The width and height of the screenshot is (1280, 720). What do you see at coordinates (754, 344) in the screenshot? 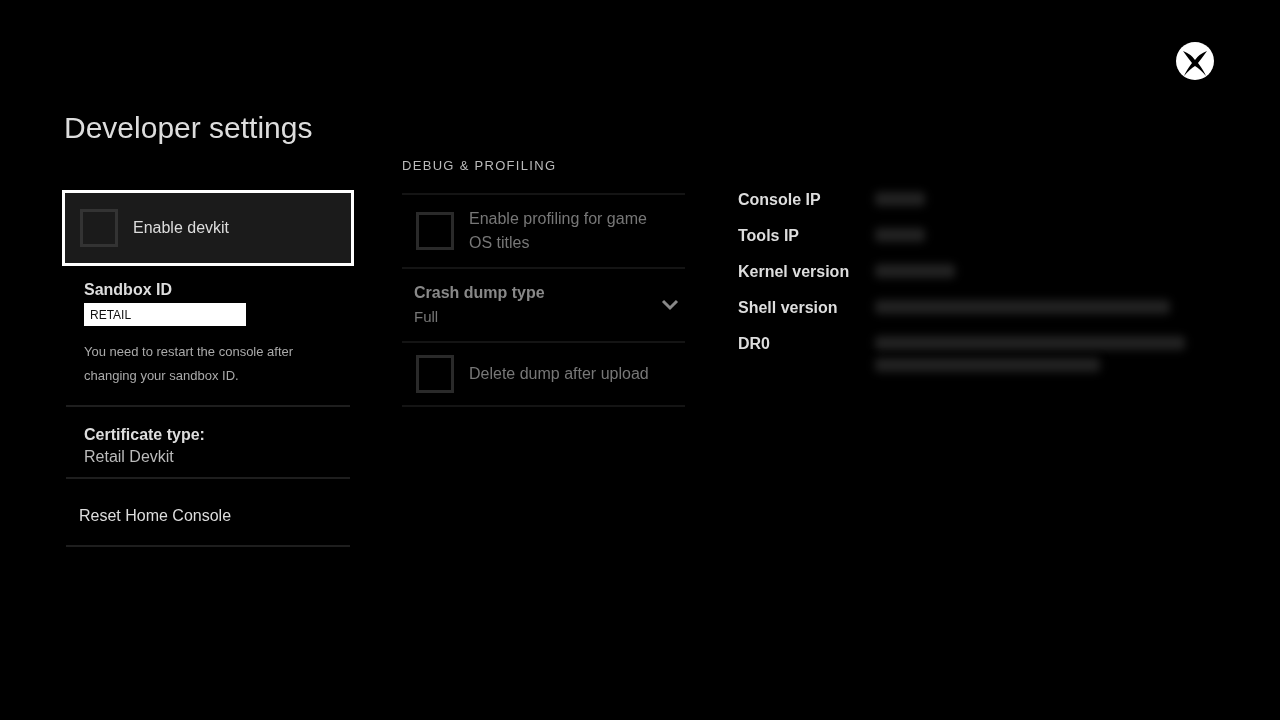
I see `info-label: DR0` at bounding box center [754, 344].